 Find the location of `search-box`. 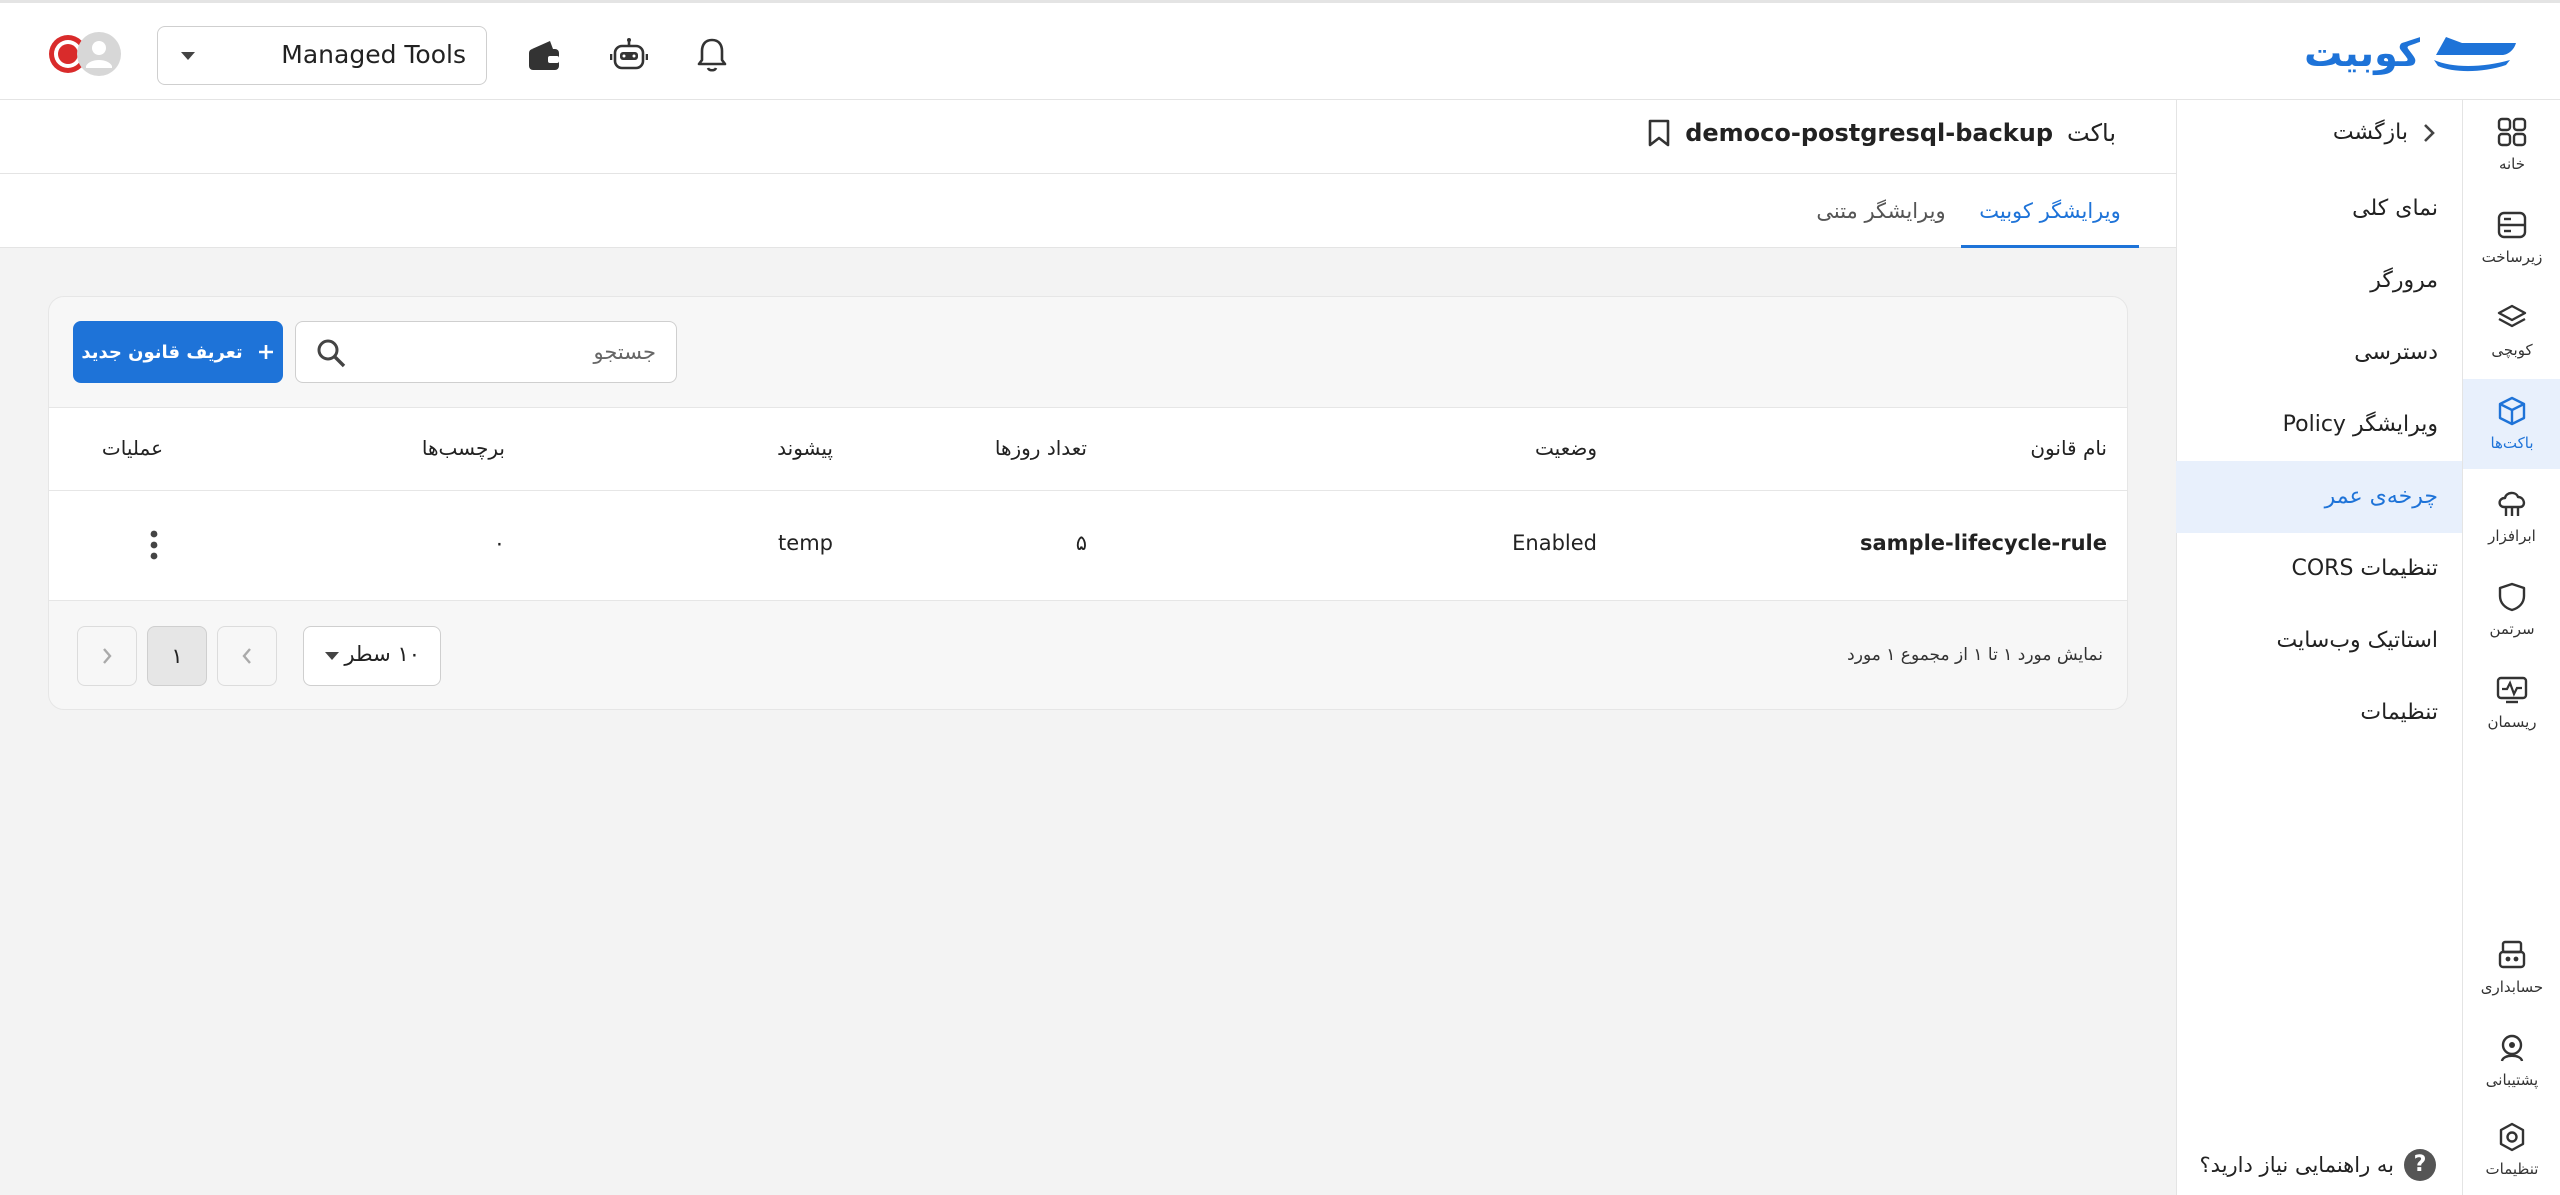

search-box is located at coordinates (486, 352).